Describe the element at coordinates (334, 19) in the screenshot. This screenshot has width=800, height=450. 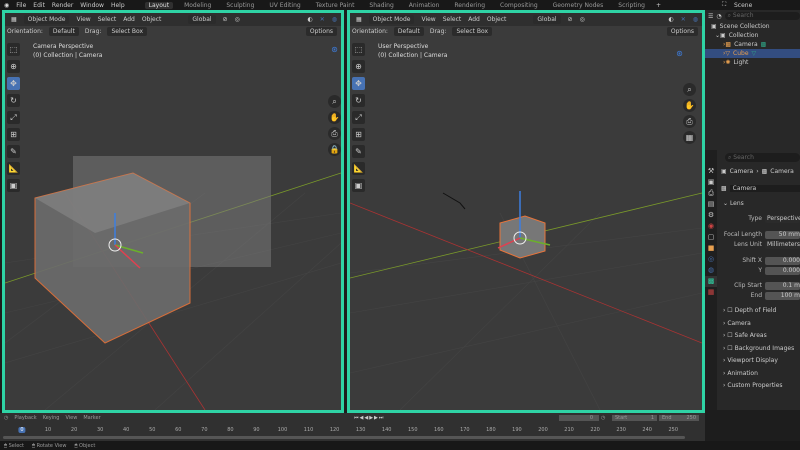
I see `overlay-toggle-icon: ◍` at that location.